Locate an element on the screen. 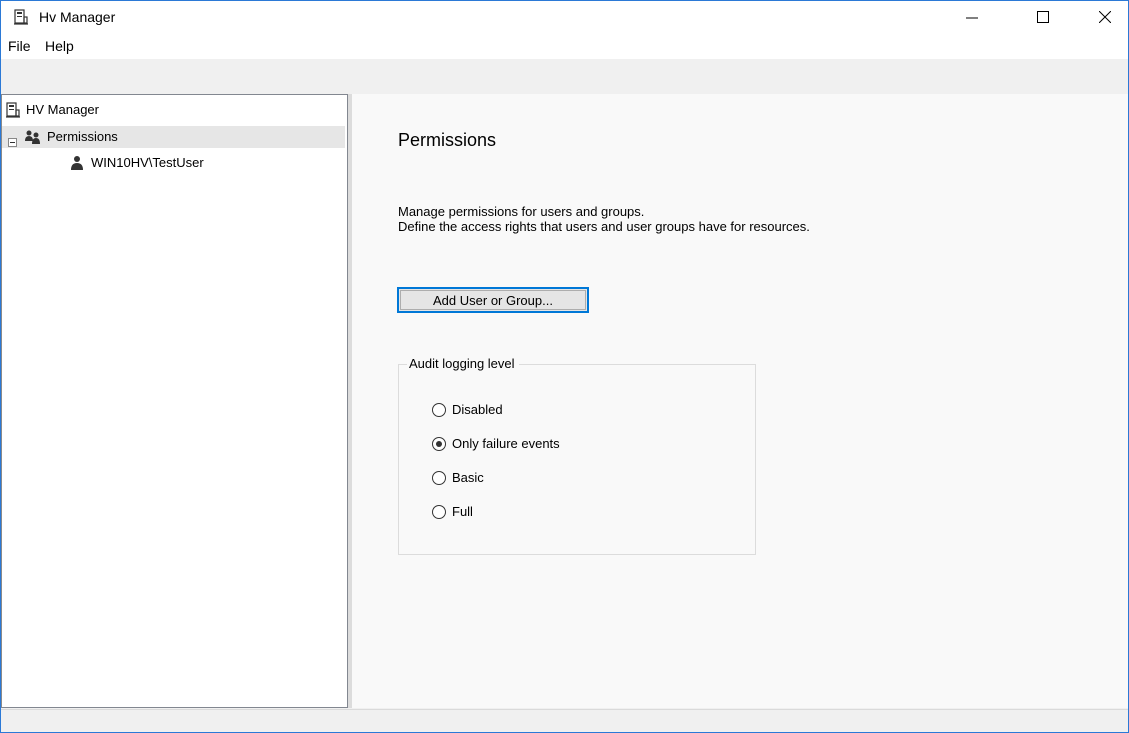 The image size is (1129, 733). close-icon is located at coordinates (1105, 17).